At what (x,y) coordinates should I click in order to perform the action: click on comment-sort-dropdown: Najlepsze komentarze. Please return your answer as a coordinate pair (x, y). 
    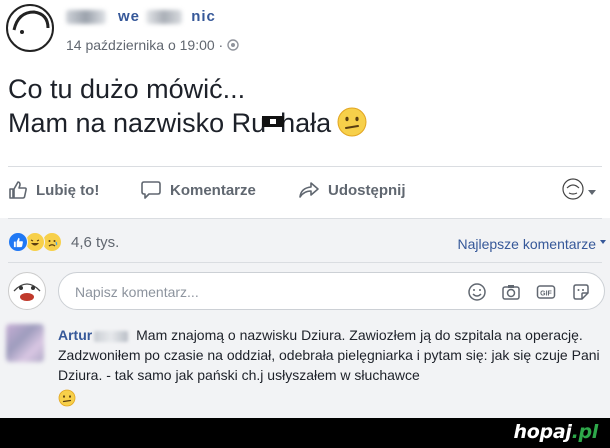
    Looking at the image, I should click on (526, 244).